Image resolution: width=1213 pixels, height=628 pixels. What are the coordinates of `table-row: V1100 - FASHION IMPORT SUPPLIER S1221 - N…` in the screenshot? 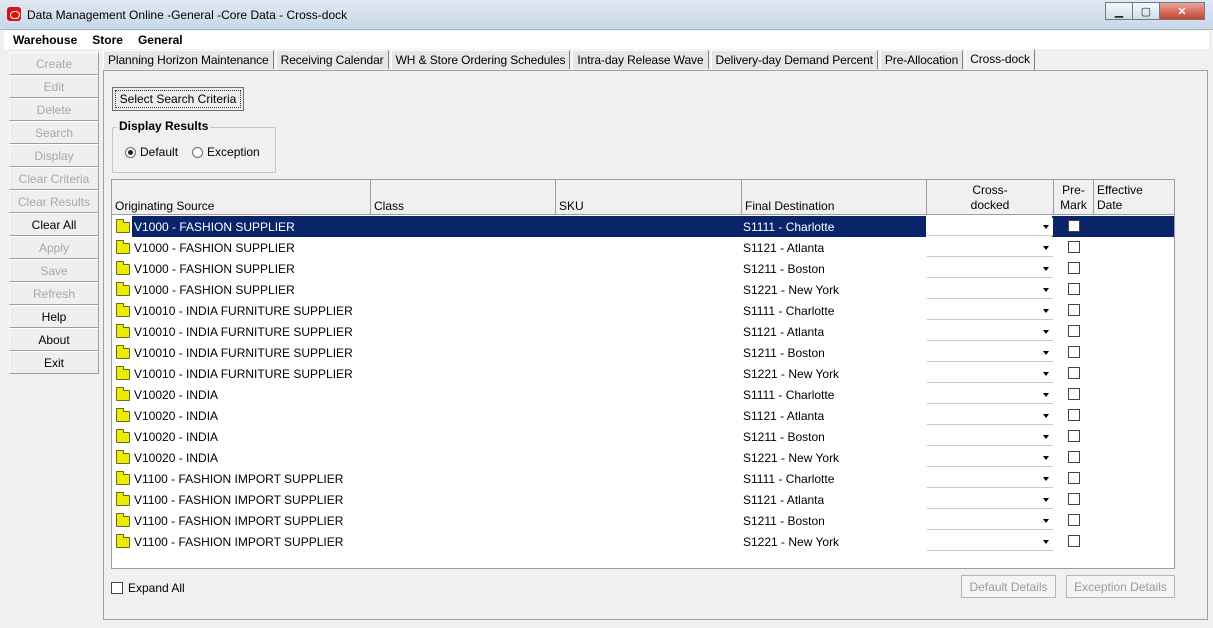 It's located at (643, 541).